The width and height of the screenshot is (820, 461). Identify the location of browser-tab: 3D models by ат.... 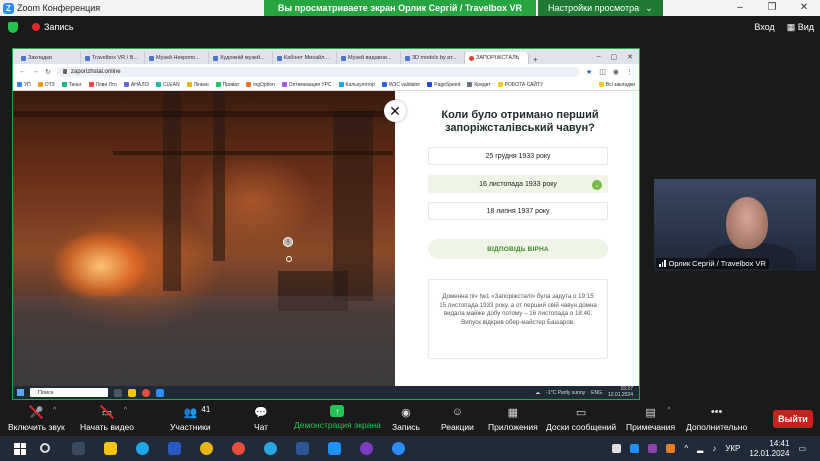
(433, 58).